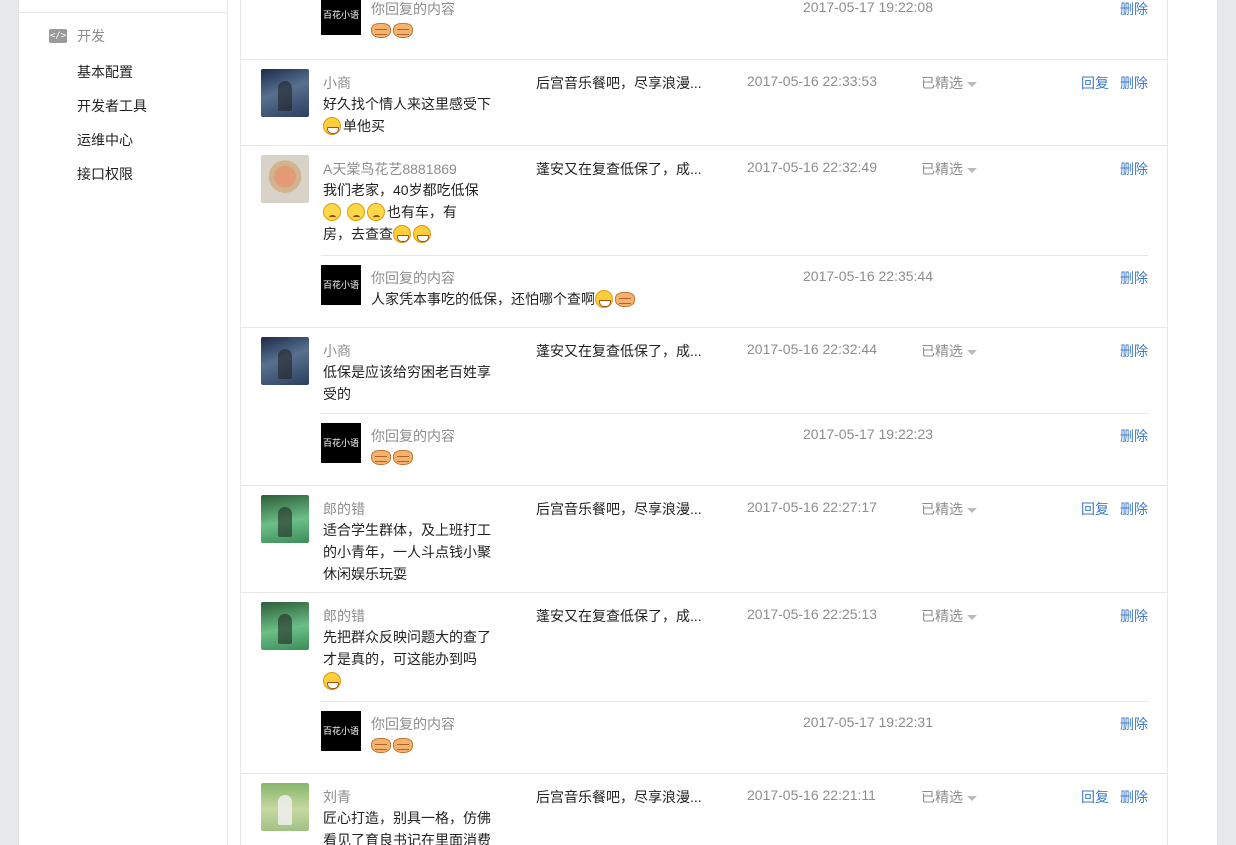 The width and height of the screenshot is (1236, 845). I want to click on commenter-name: 刘青, so click(337, 797).